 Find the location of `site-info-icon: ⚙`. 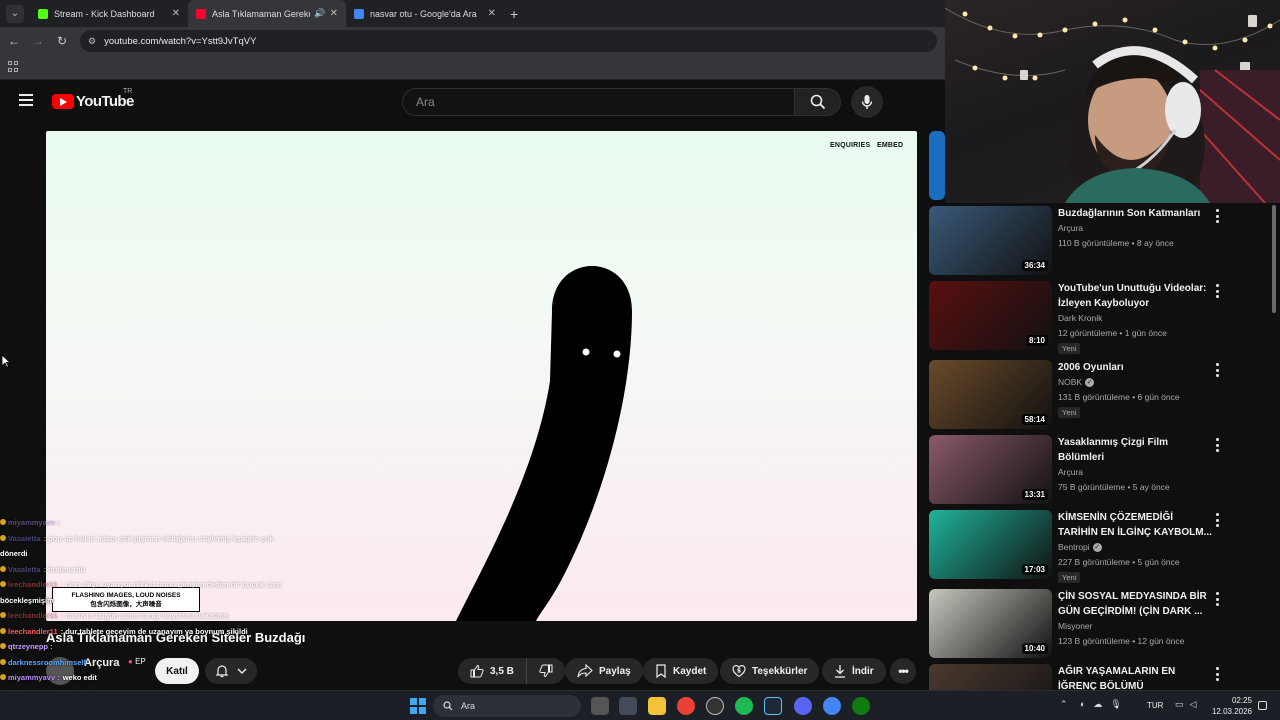

site-info-icon: ⚙ is located at coordinates (92, 41).